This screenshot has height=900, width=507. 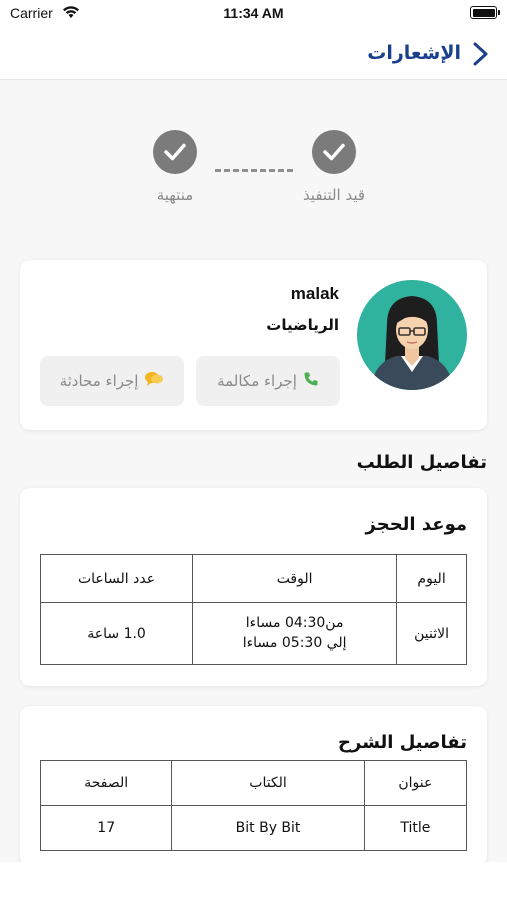 What do you see at coordinates (302, 325) in the screenshot?
I see `teacher-subject: الرياضيات` at bounding box center [302, 325].